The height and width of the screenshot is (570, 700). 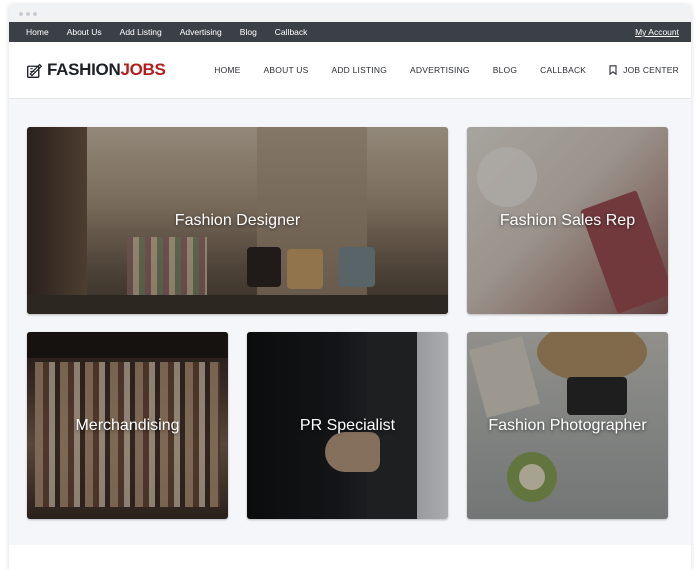 What do you see at coordinates (84, 32) in the screenshot?
I see `topbar-link-about-us: About Us` at bounding box center [84, 32].